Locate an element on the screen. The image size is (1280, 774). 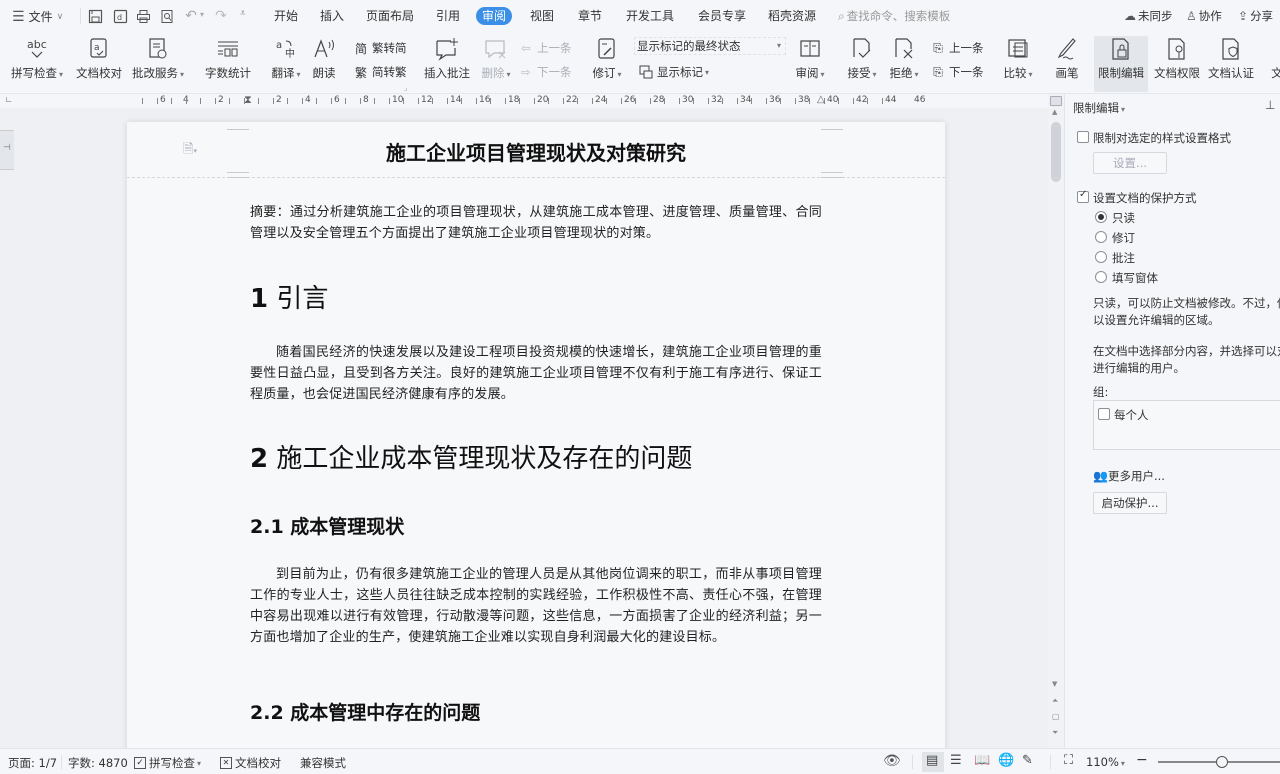
tab-7: 开发工具 is located at coordinates (650, 16).